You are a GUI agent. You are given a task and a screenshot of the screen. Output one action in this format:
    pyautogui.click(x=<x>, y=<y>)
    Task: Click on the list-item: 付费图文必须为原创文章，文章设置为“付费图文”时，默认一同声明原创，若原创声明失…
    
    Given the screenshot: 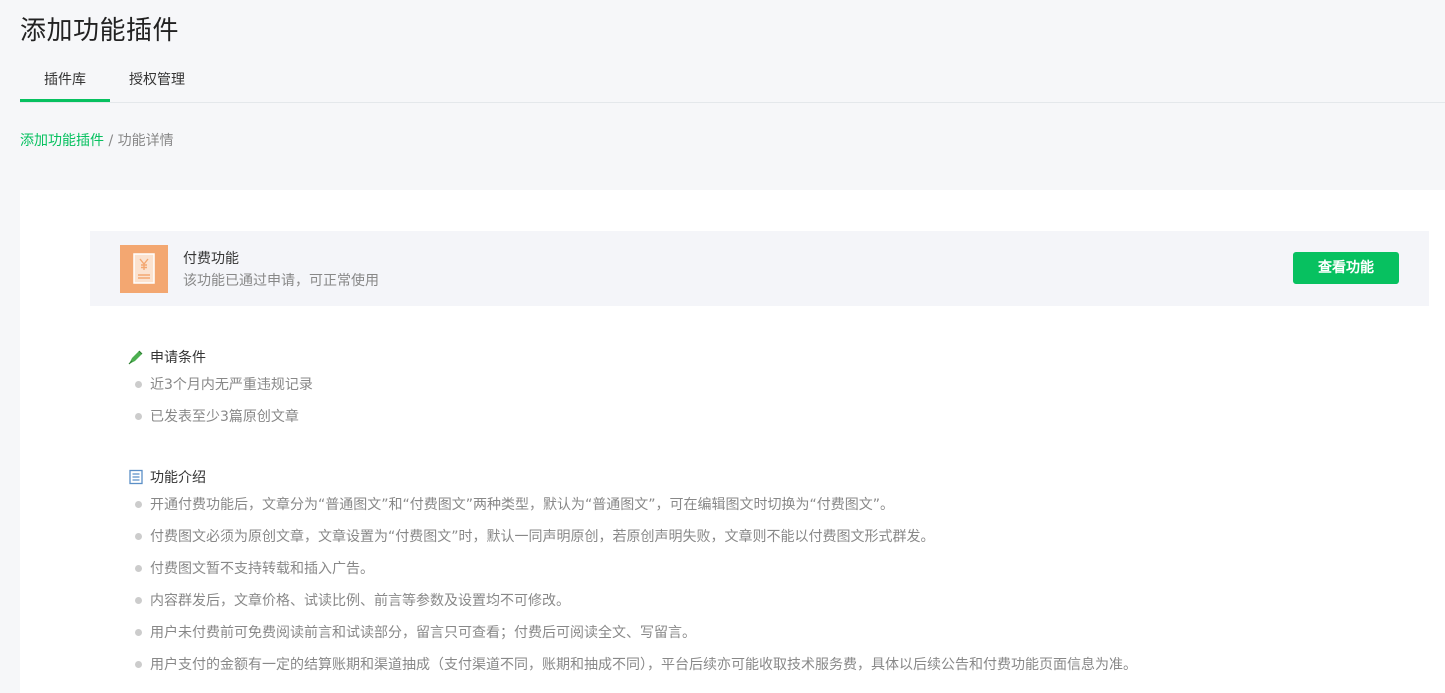 What is the action you would take?
    pyautogui.click(x=632, y=537)
    